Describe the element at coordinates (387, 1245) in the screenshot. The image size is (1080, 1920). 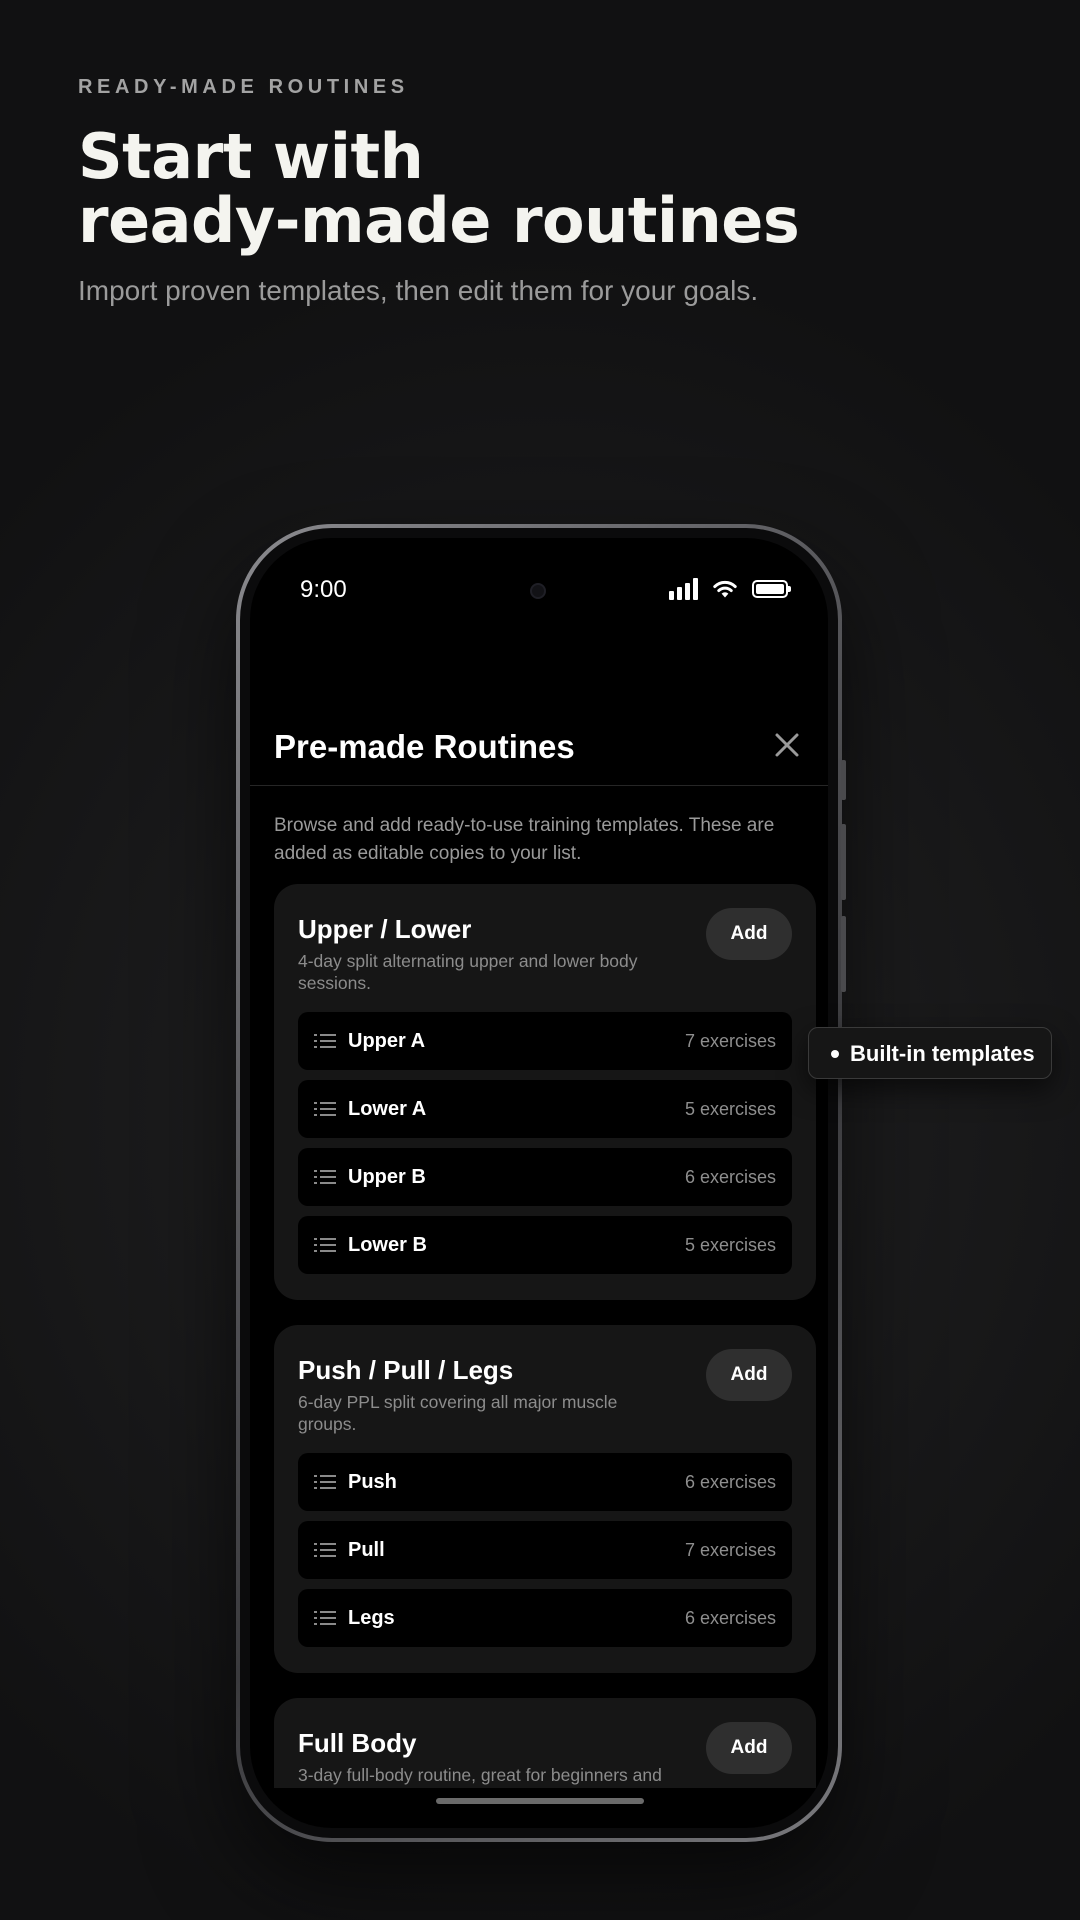
I see `workout-name: Lower B` at that location.